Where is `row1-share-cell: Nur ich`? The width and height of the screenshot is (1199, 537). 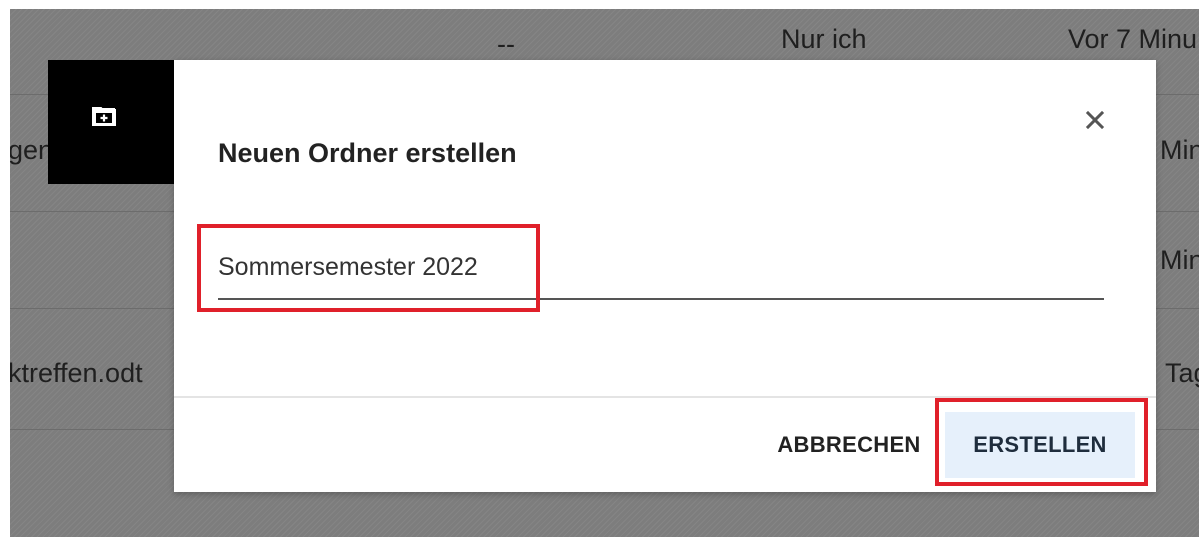 row1-share-cell: Nur ich is located at coordinates (824, 39).